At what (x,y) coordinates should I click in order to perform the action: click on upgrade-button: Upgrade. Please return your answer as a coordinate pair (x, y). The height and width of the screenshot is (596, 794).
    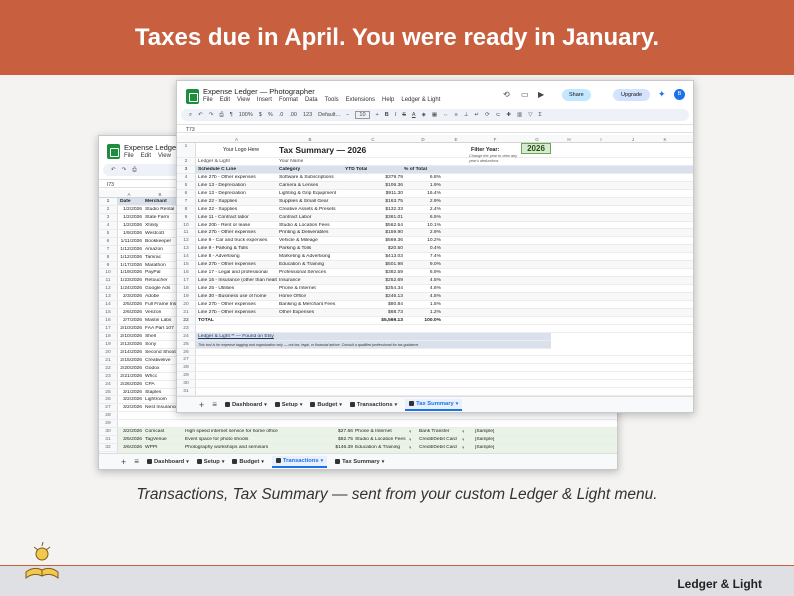
    Looking at the image, I should click on (632, 95).